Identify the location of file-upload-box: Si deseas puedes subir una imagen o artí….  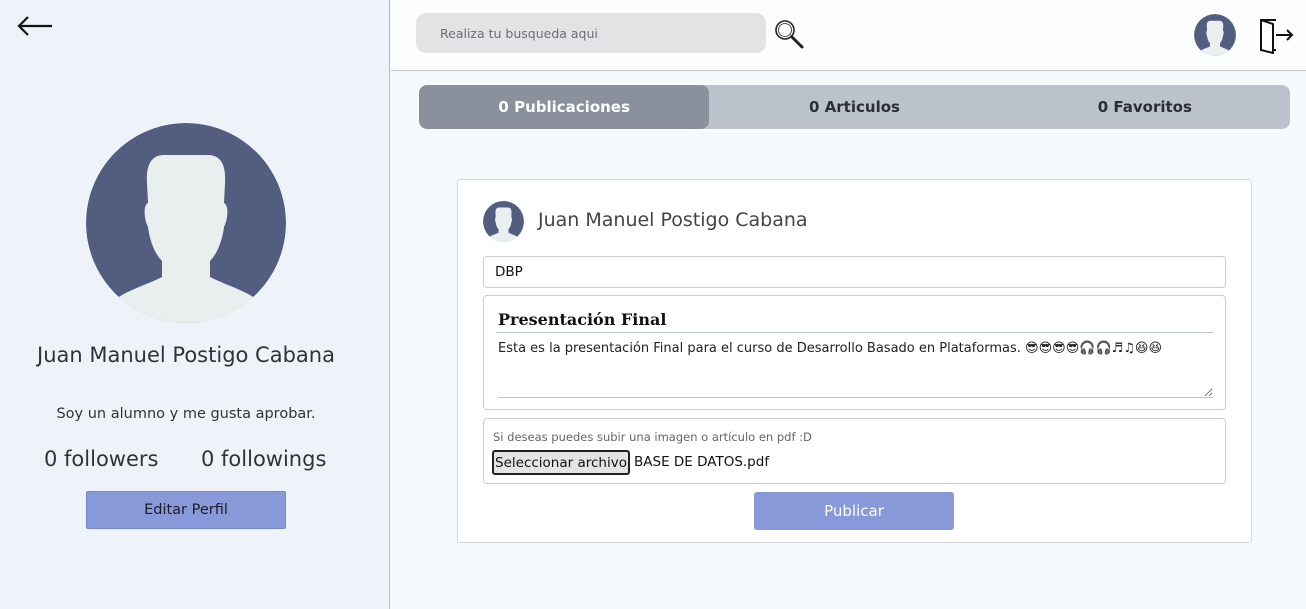
(854, 451).